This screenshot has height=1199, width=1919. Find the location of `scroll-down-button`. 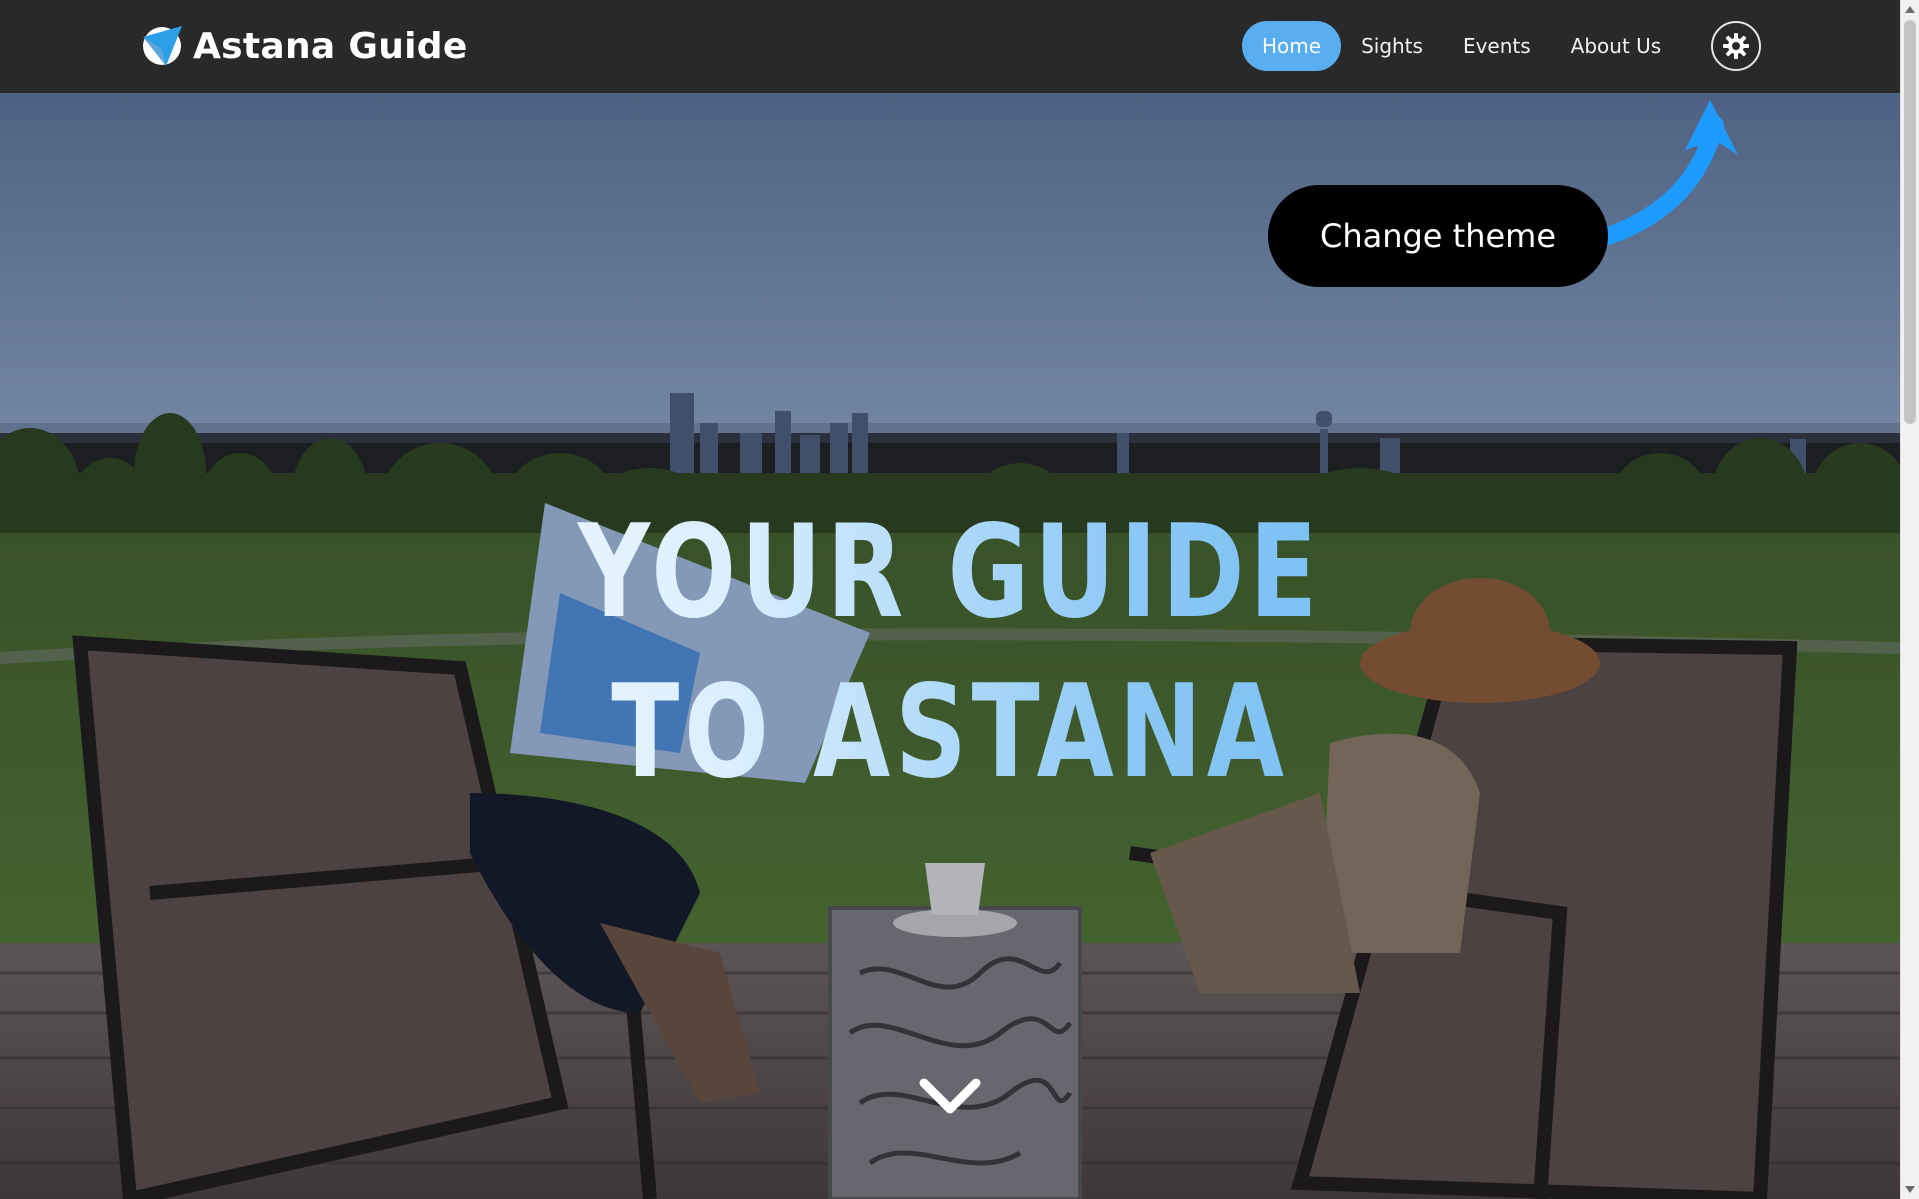

scroll-down-button is located at coordinates (950, 1097).